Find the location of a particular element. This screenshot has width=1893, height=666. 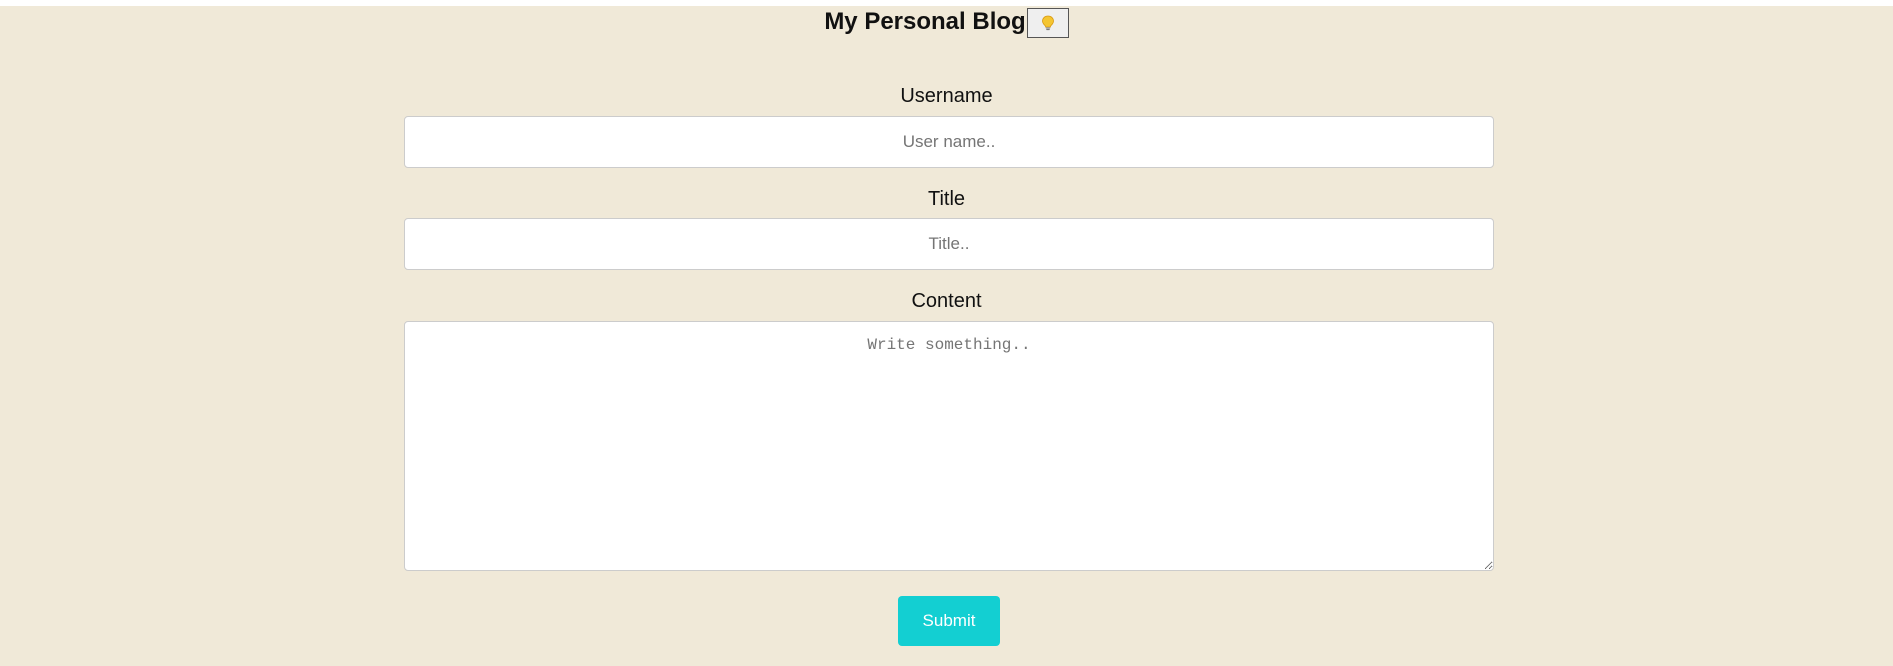

theme-toggle-button is located at coordinates (1047, 23).